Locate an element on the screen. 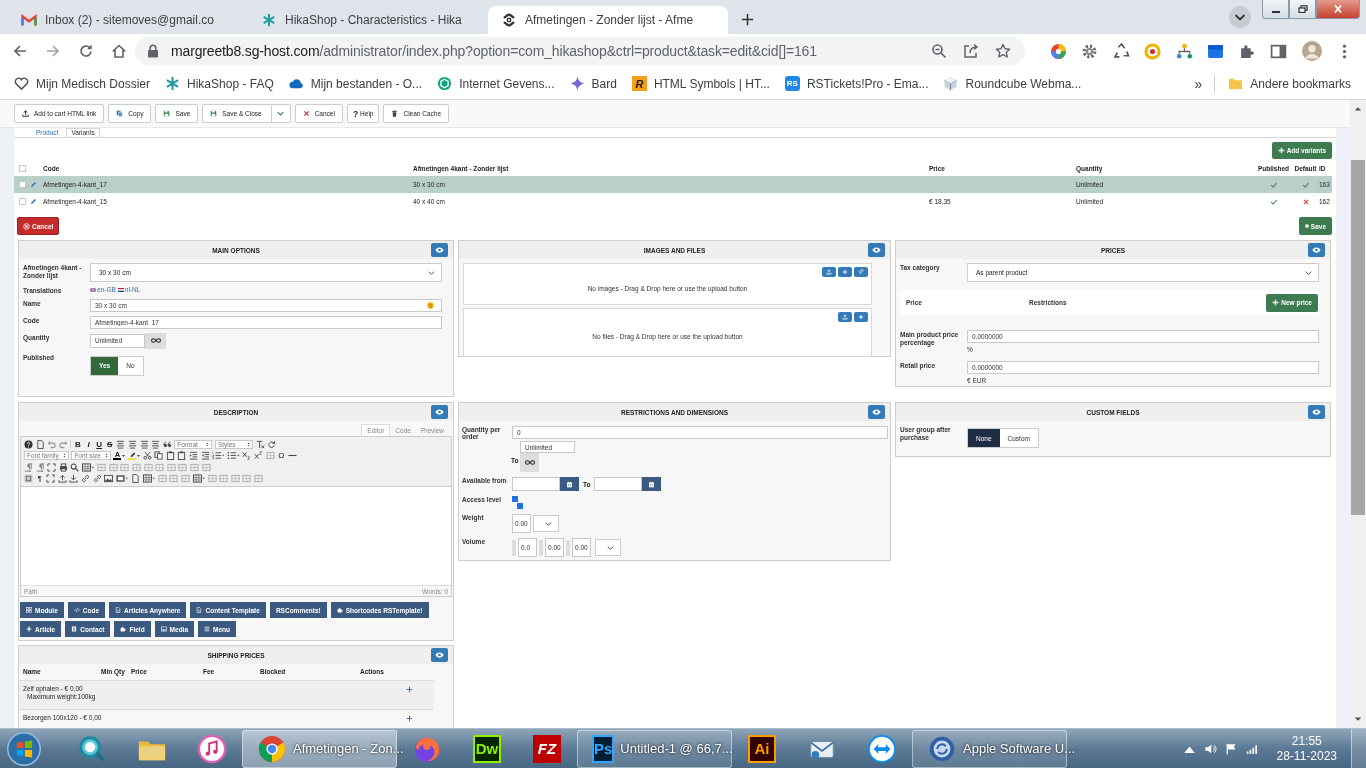 The image size is (1366, 768). bookmark: Bard is located at coordinates (593, 83).